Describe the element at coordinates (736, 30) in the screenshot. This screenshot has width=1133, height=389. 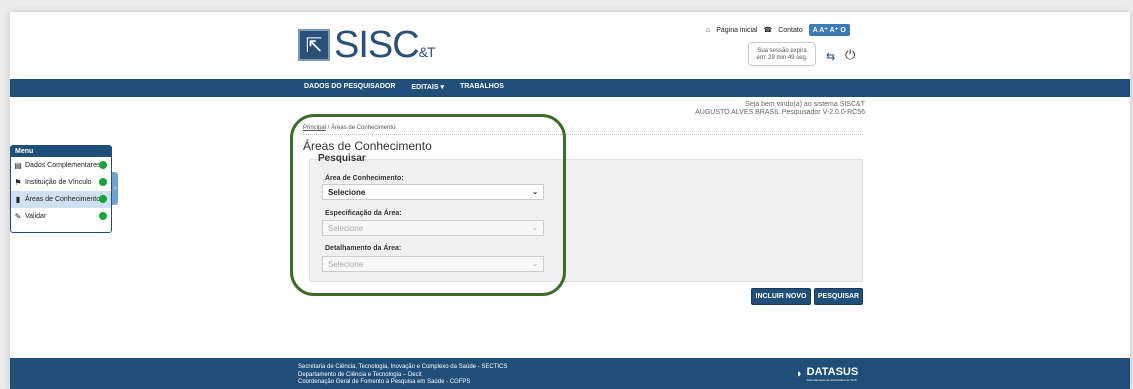
I see `home-link: Página inicial` at that location.